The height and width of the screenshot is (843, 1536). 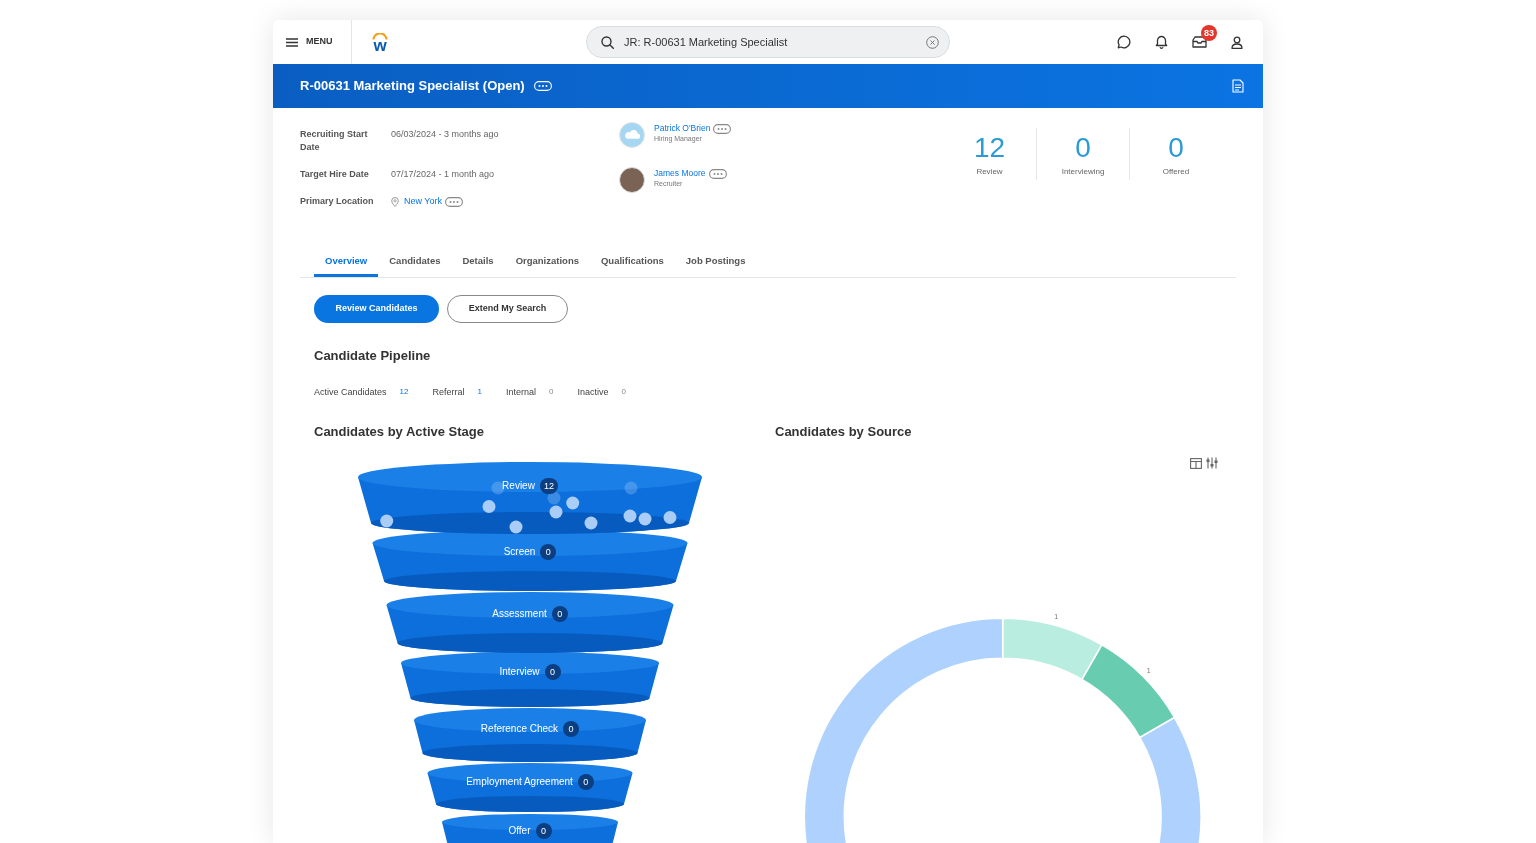 I want to click on location-link: New York, so click(x=423, y=201).